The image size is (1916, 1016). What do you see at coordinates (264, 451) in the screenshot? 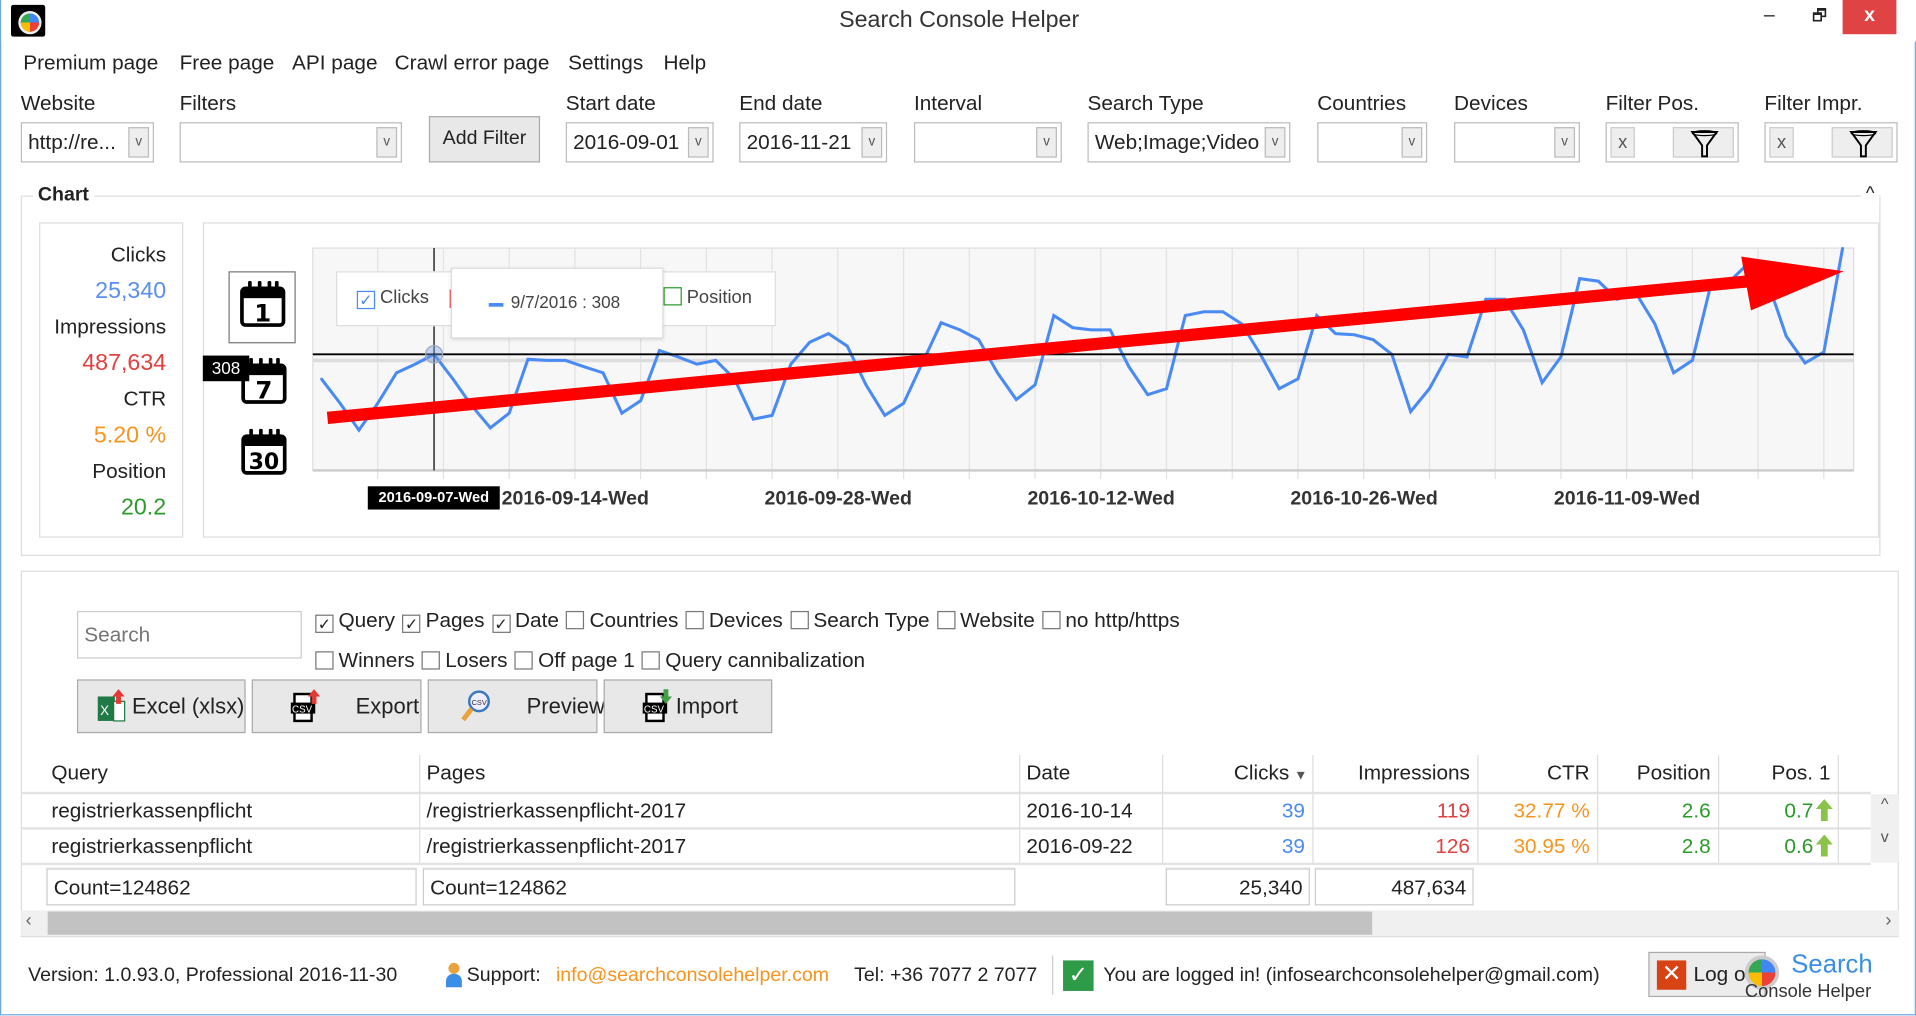
I see `calendar-30-icon: 30` at bounding box center [264, 451].